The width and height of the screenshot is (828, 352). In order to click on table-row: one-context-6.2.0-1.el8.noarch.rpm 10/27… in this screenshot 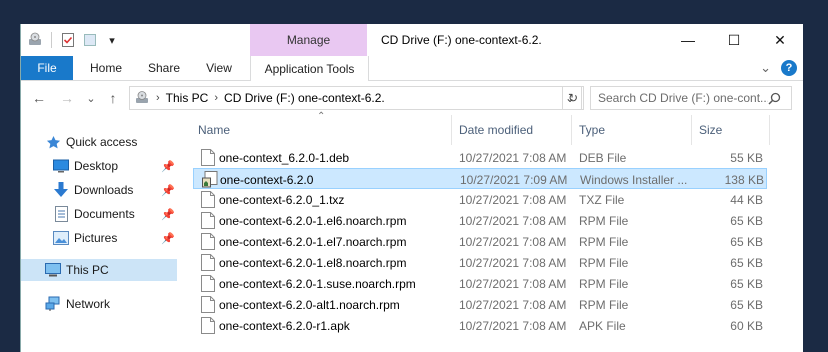, I will do `click(480, 262)`.